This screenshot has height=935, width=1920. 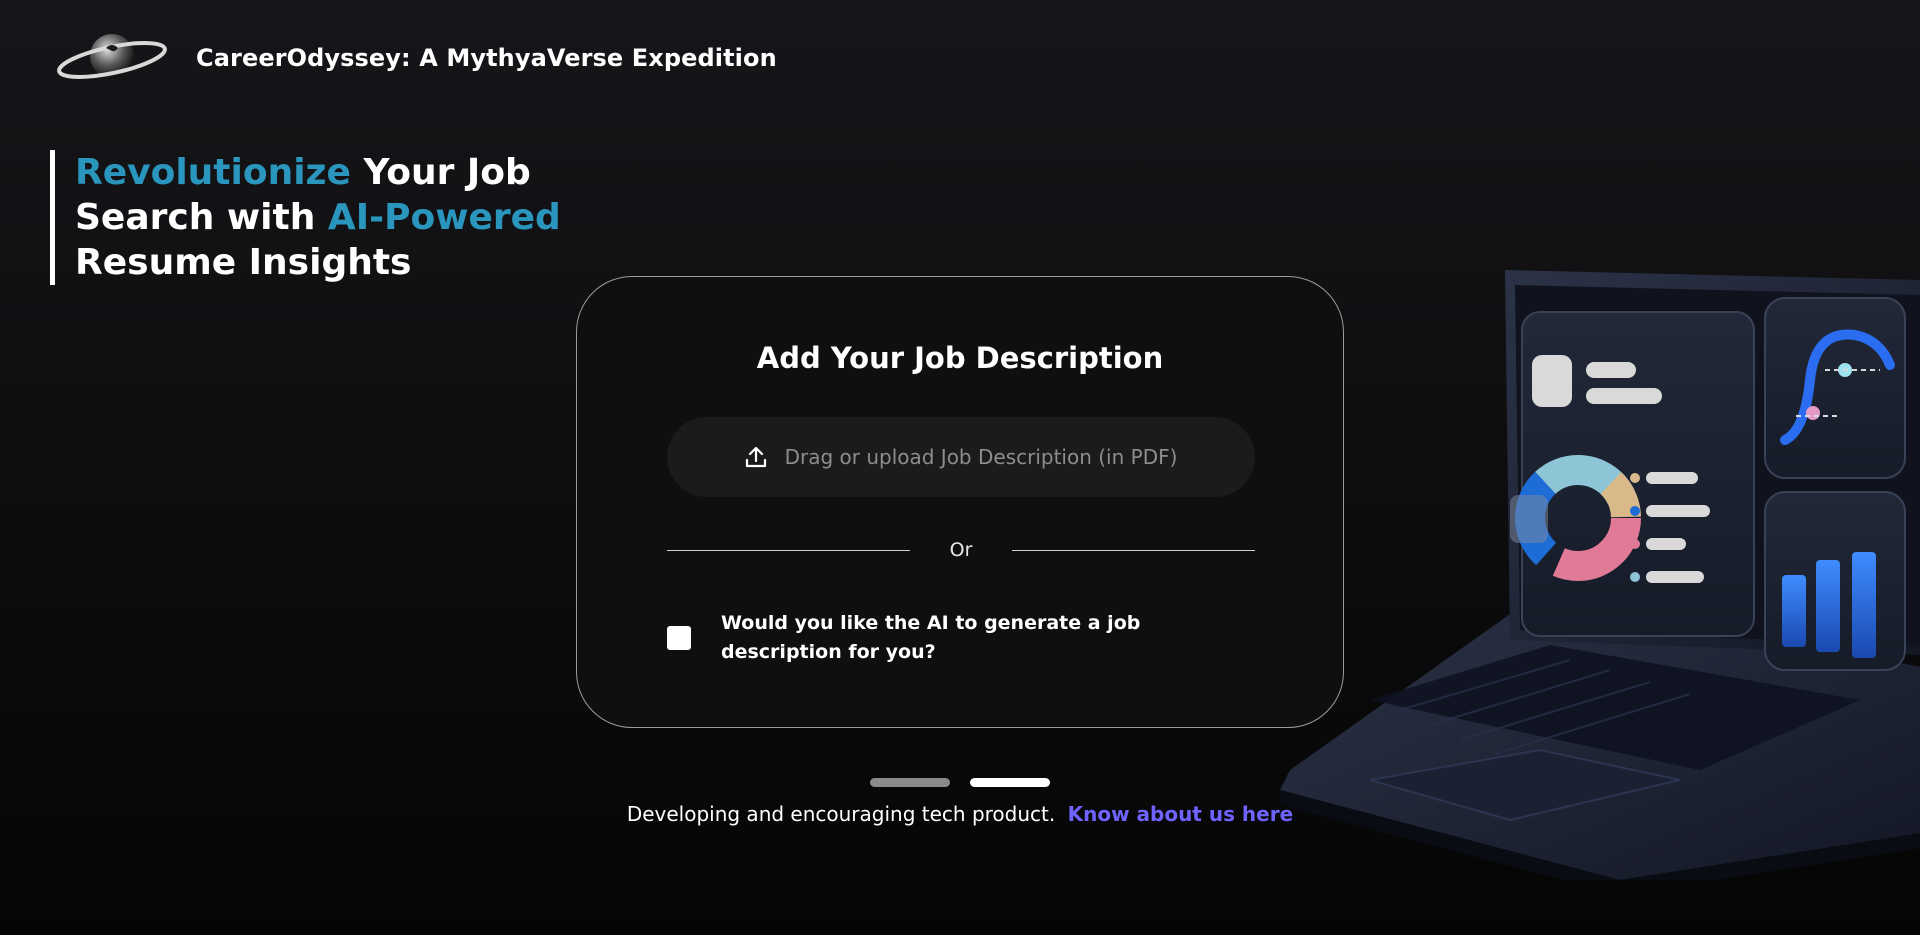 What do you see at coordinates (112, 58) in the screenshot?
I see `planet-logo-icon` at bounding box center [112, 58].